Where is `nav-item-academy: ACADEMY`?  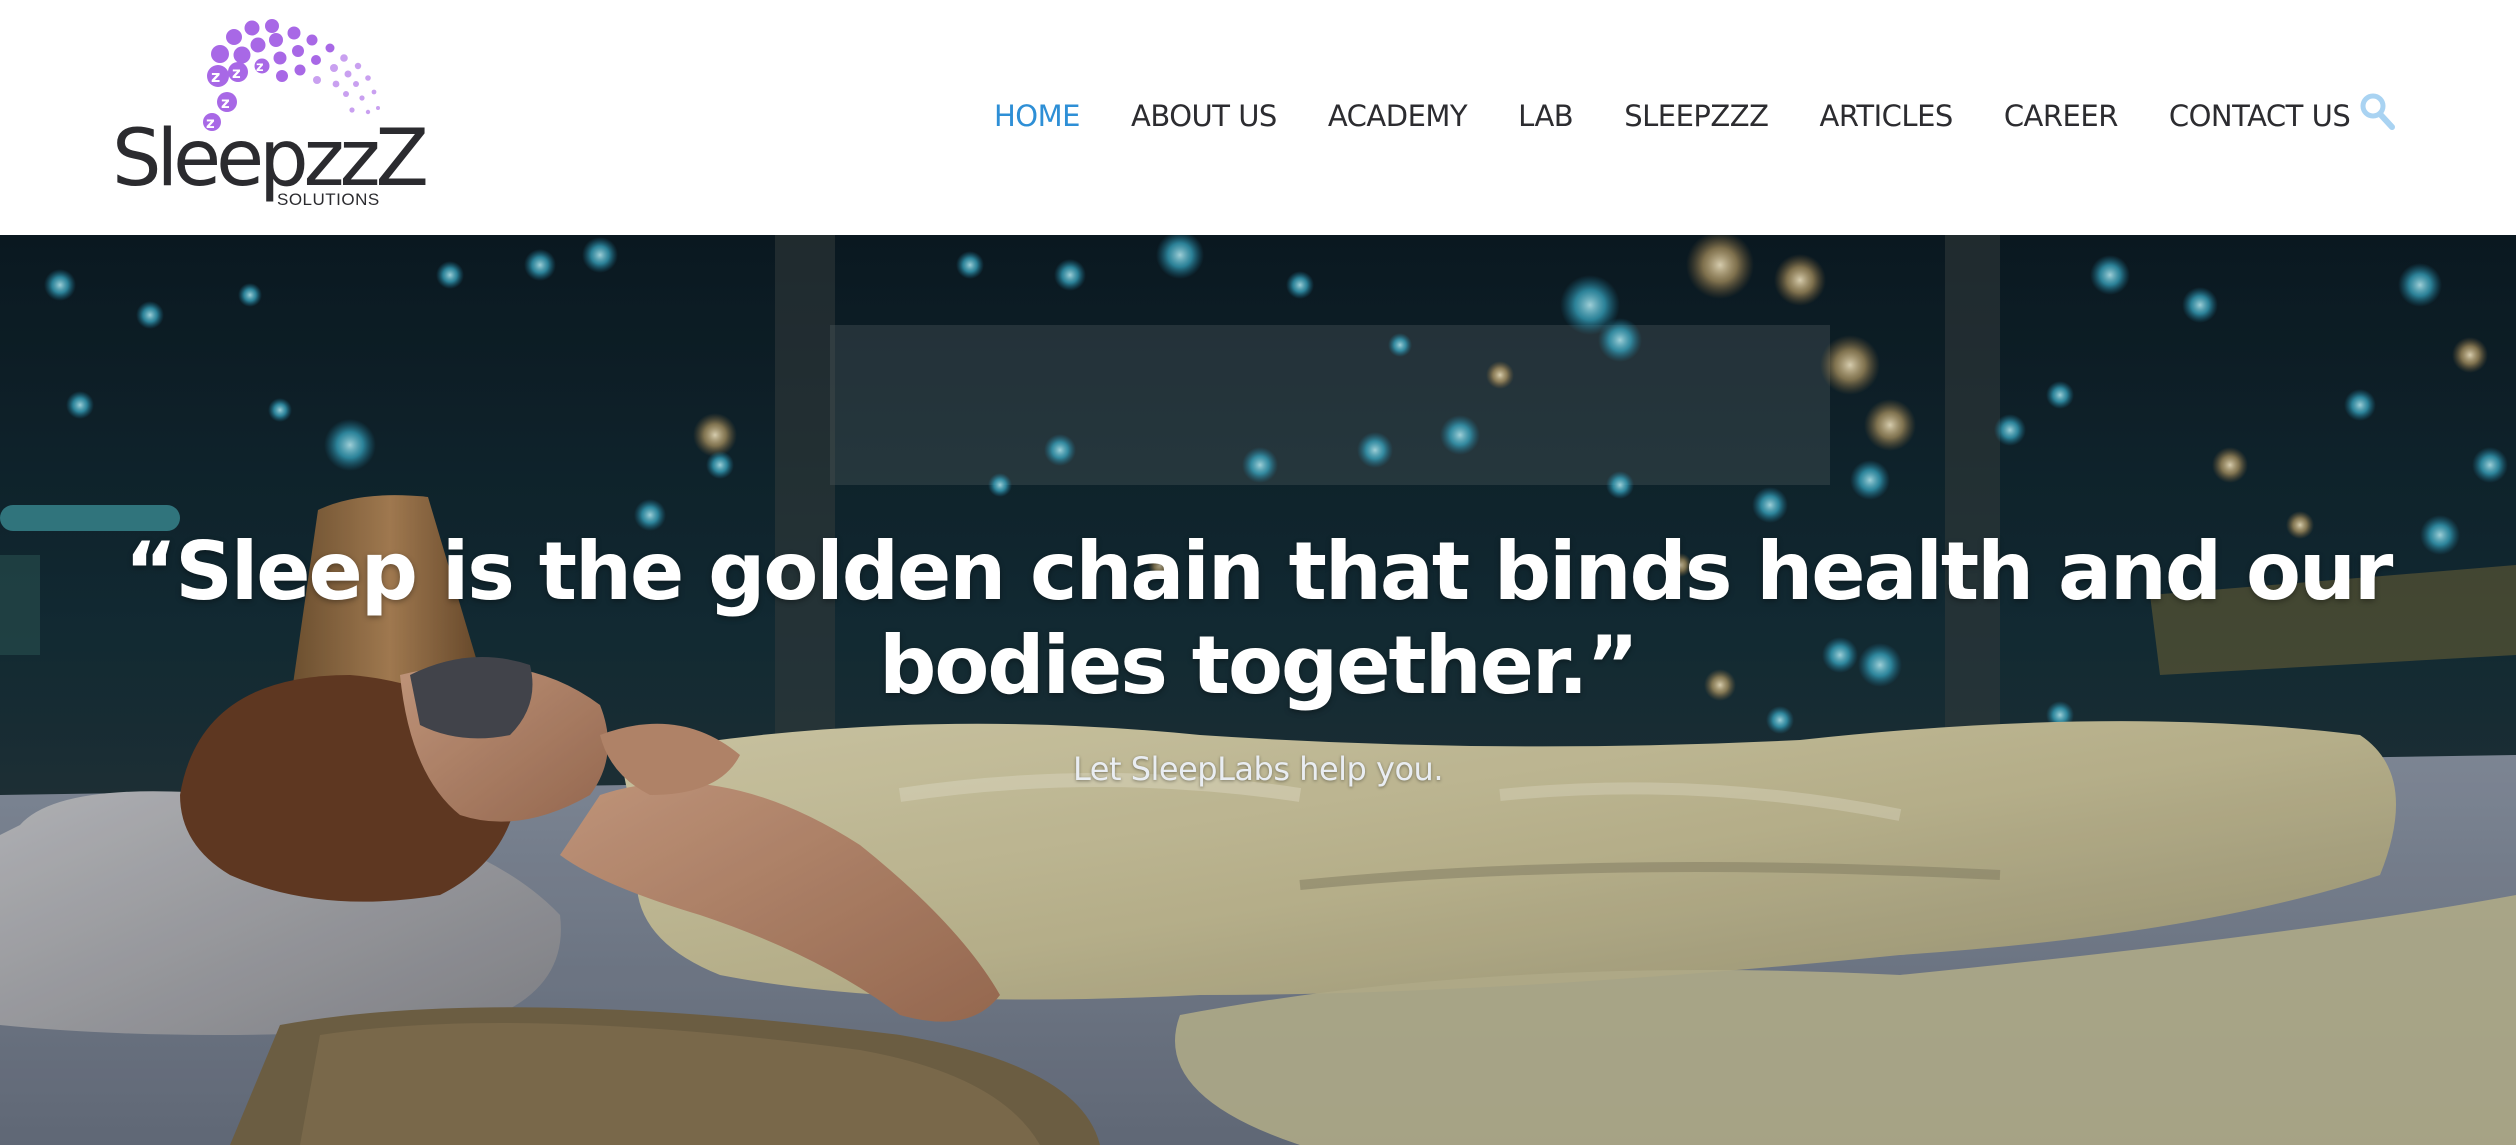 nav-item-academy: ACADEMY is located at coordinates (1398, 116).